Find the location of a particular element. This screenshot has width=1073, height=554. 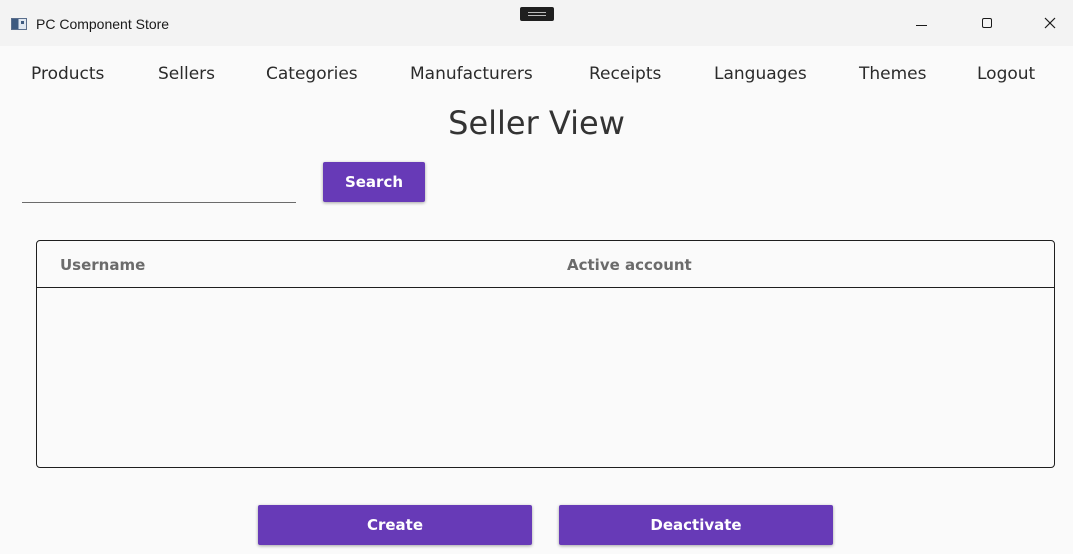

snap-handle-icon is located at coordinates (537, 14).